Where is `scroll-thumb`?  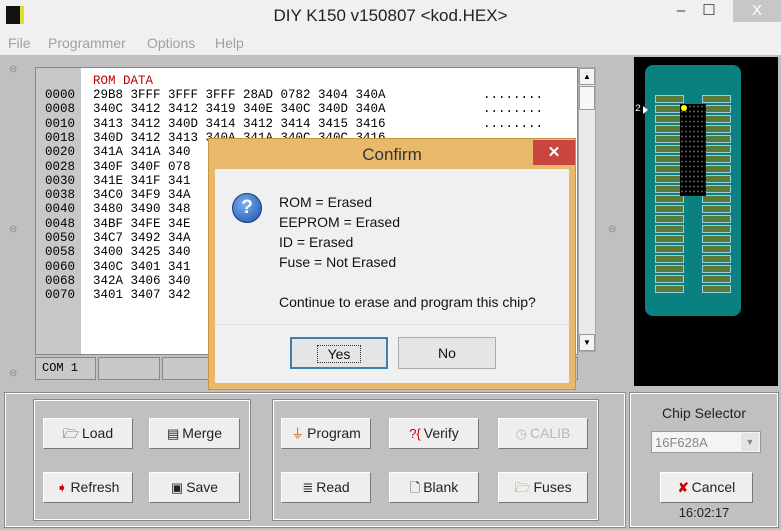
scroll-thumb is located at coordinates (587, 98).